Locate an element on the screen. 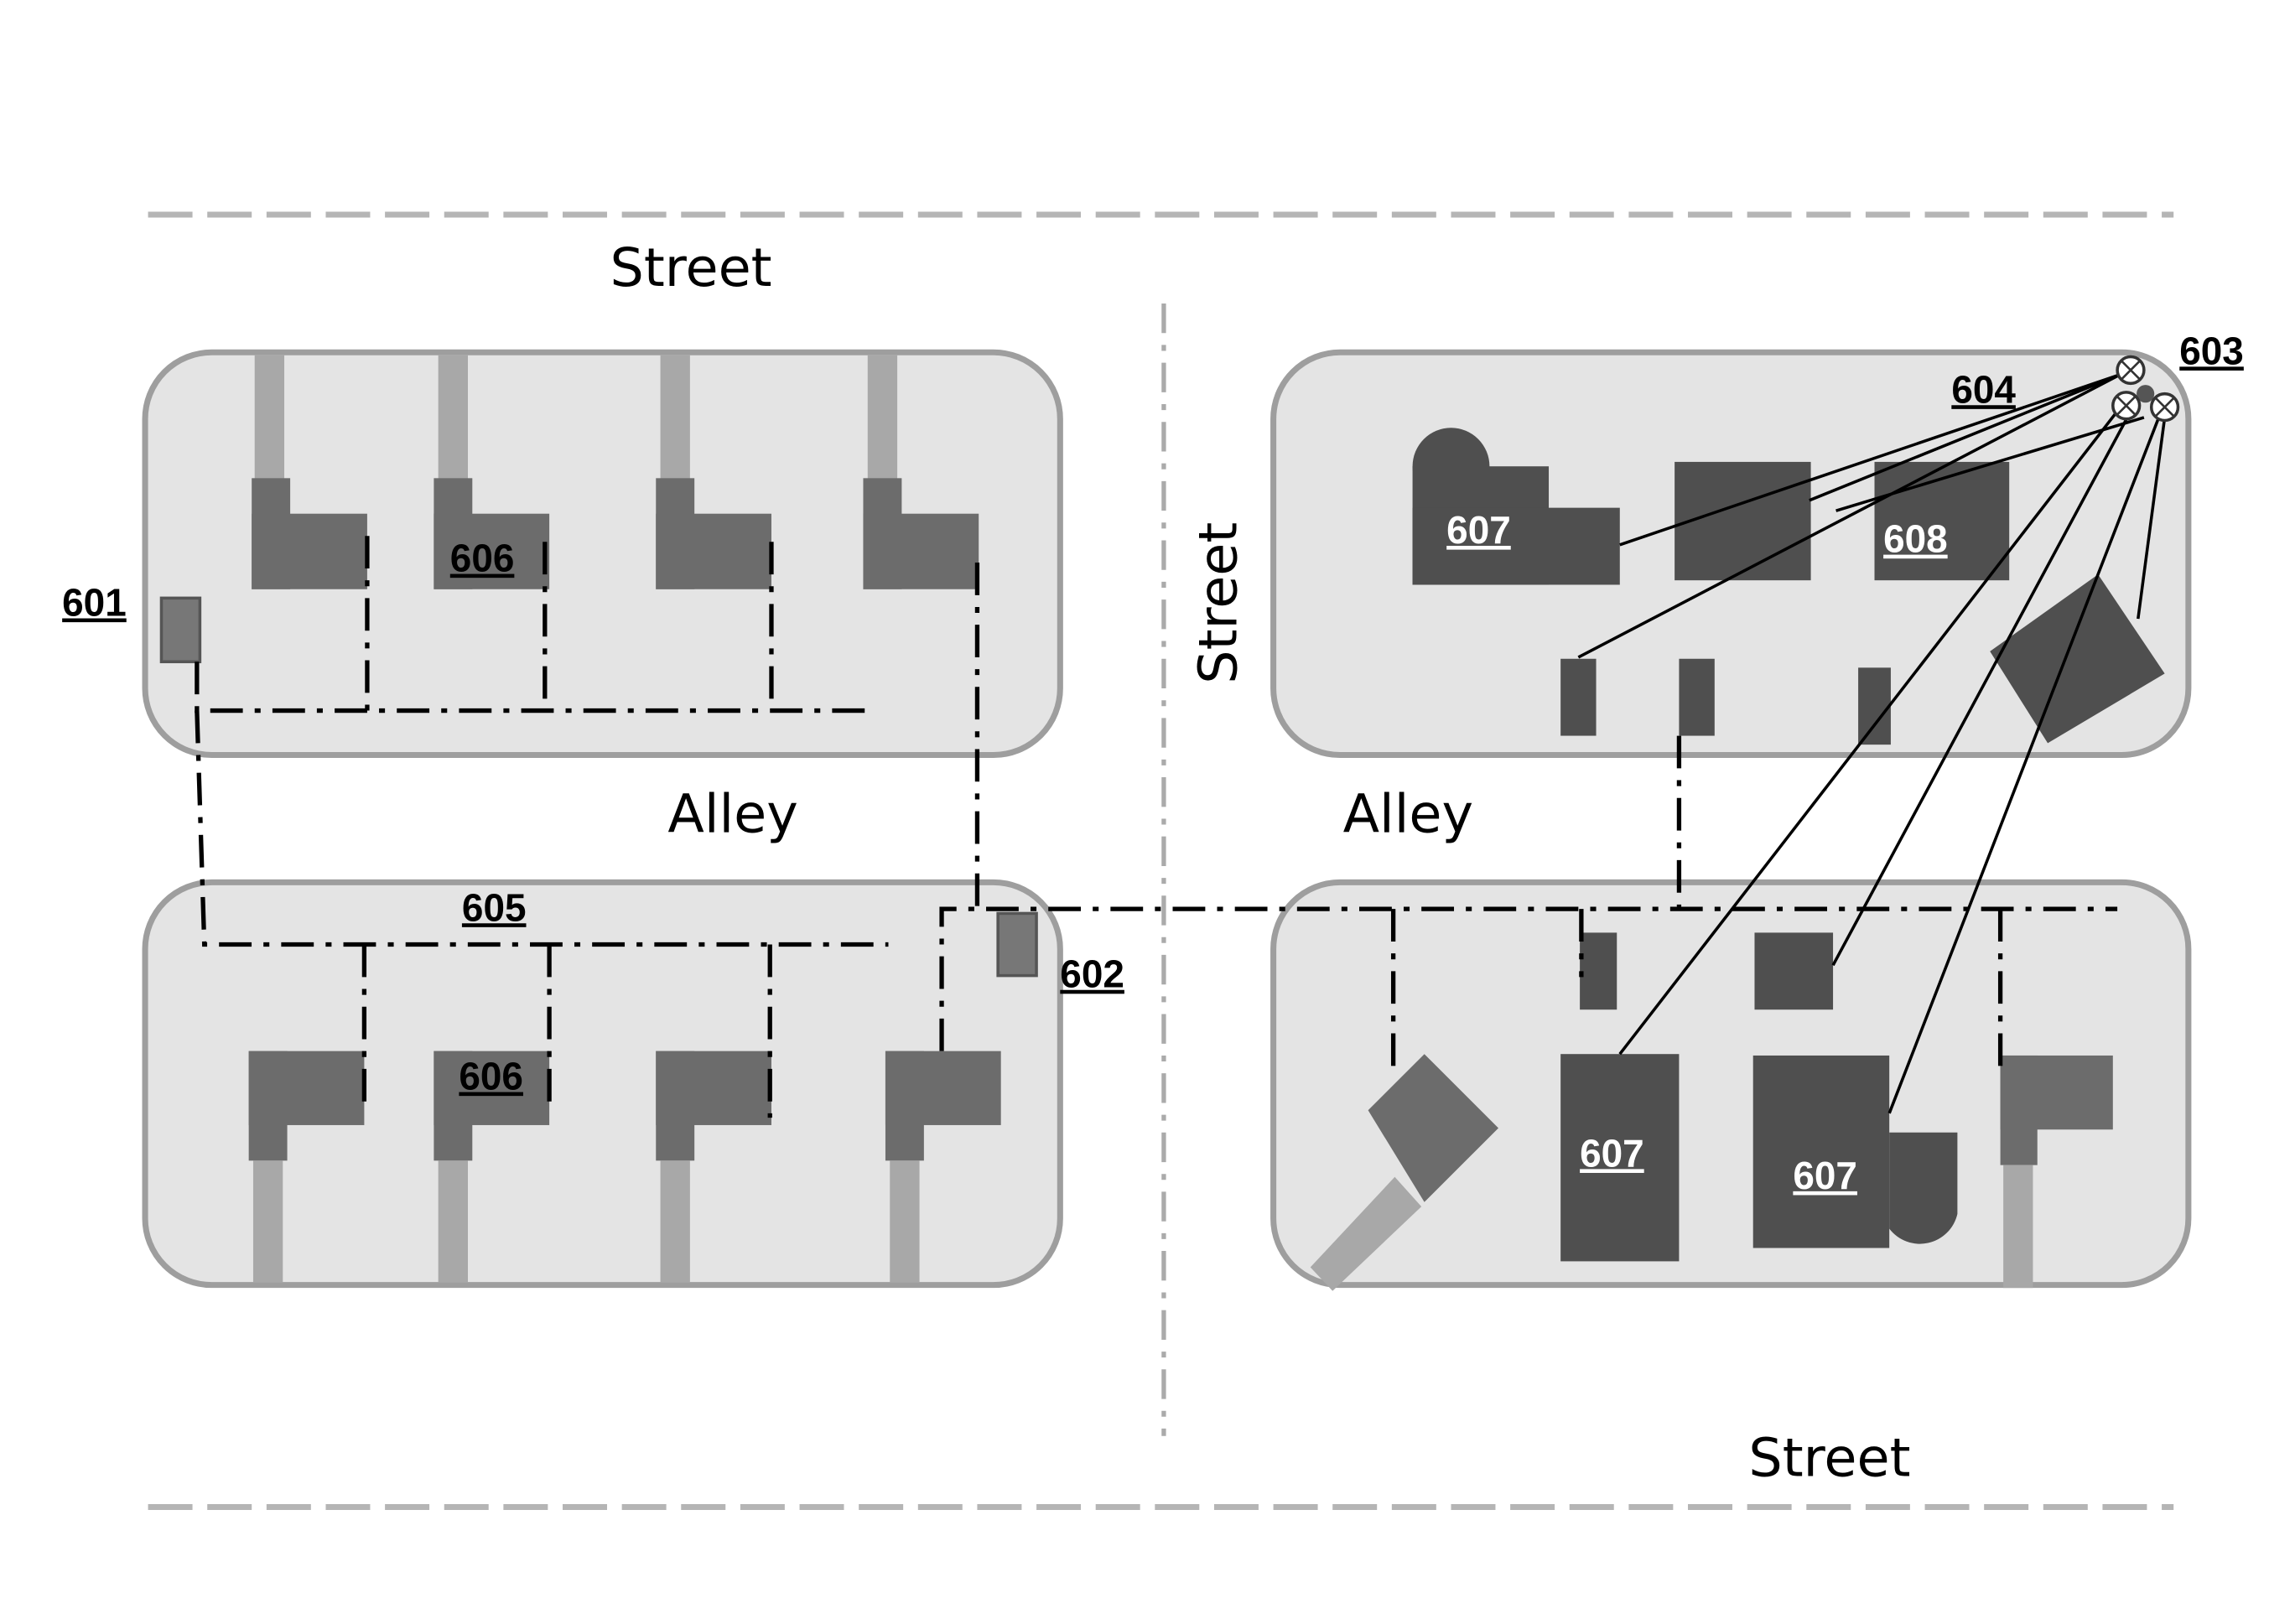 This screenshot has height=1624, width=2295. ref-602: 602 is located at coordinates (1092, 974).